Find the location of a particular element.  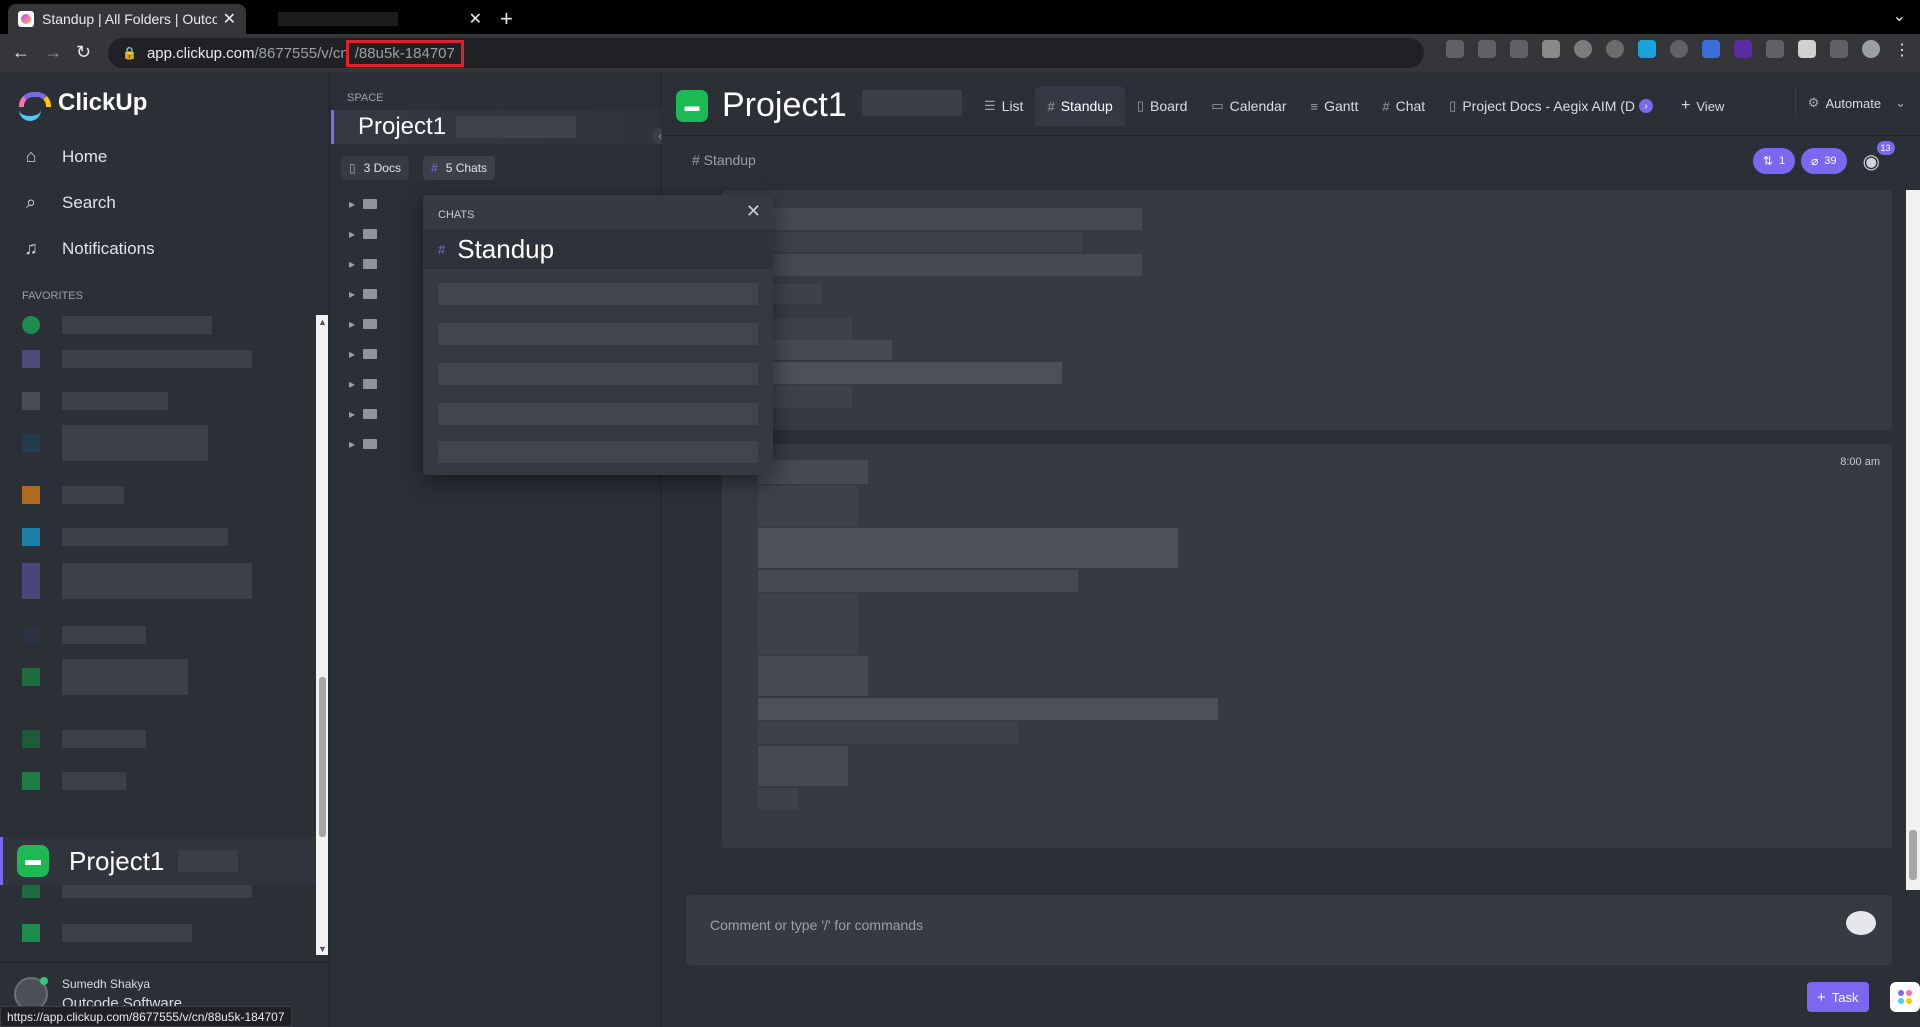

star-icon is located at coordinates (1519, 49).